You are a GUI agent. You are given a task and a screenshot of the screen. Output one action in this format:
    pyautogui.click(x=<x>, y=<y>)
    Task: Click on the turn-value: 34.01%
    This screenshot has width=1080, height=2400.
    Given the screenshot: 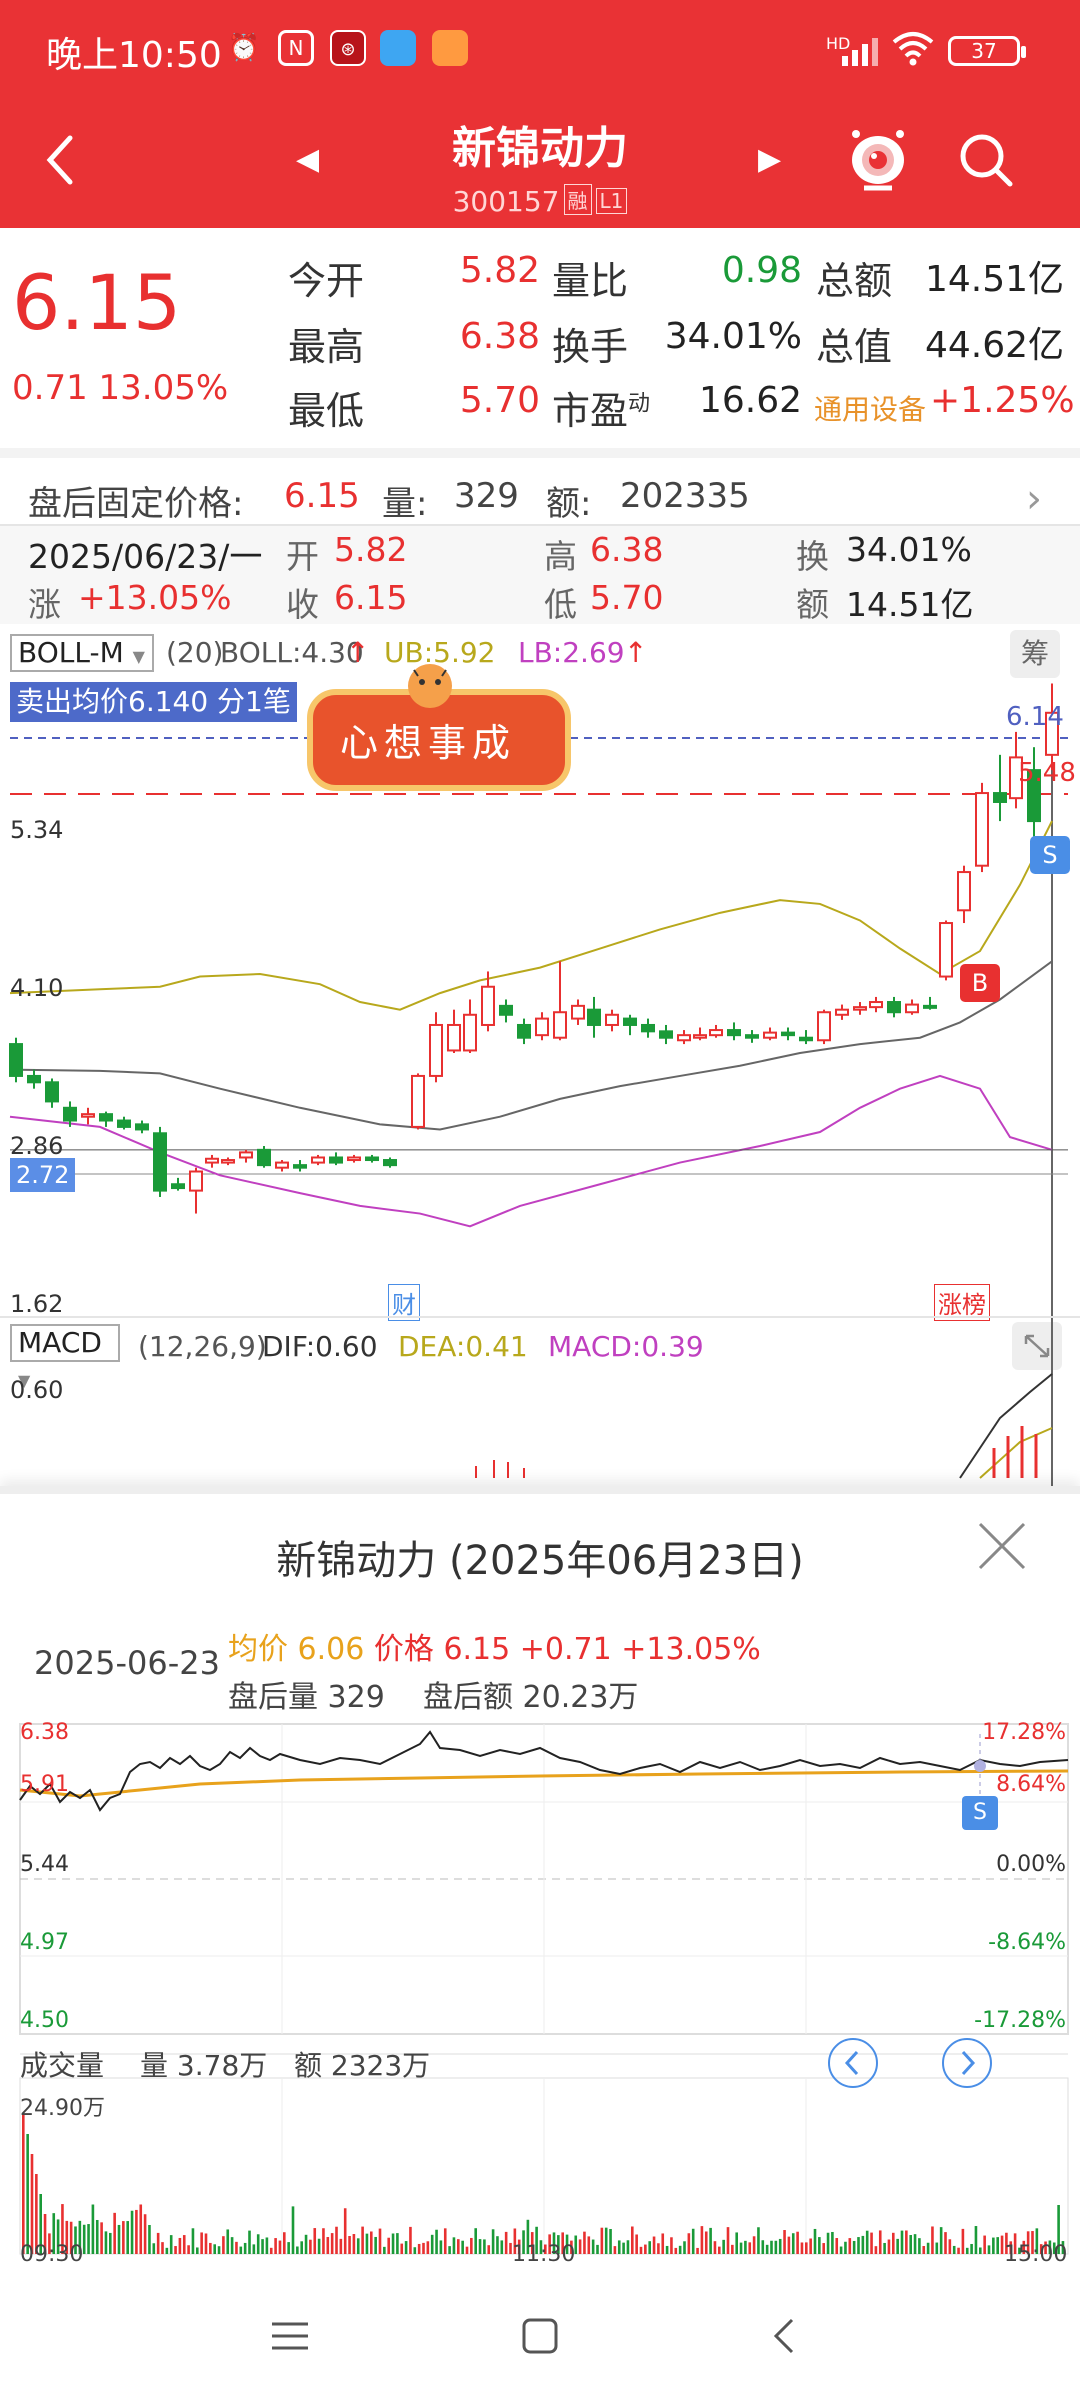 What is the action you would take?
    pyautogui.click(x=909, y=549)
    